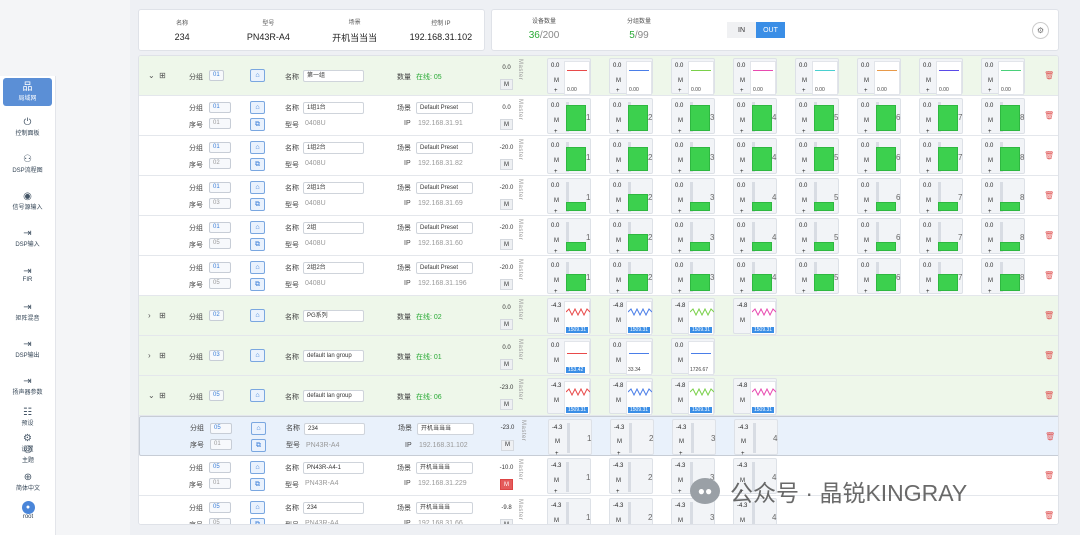  I want to click on device-name-input: 2组, so click(333, 227).